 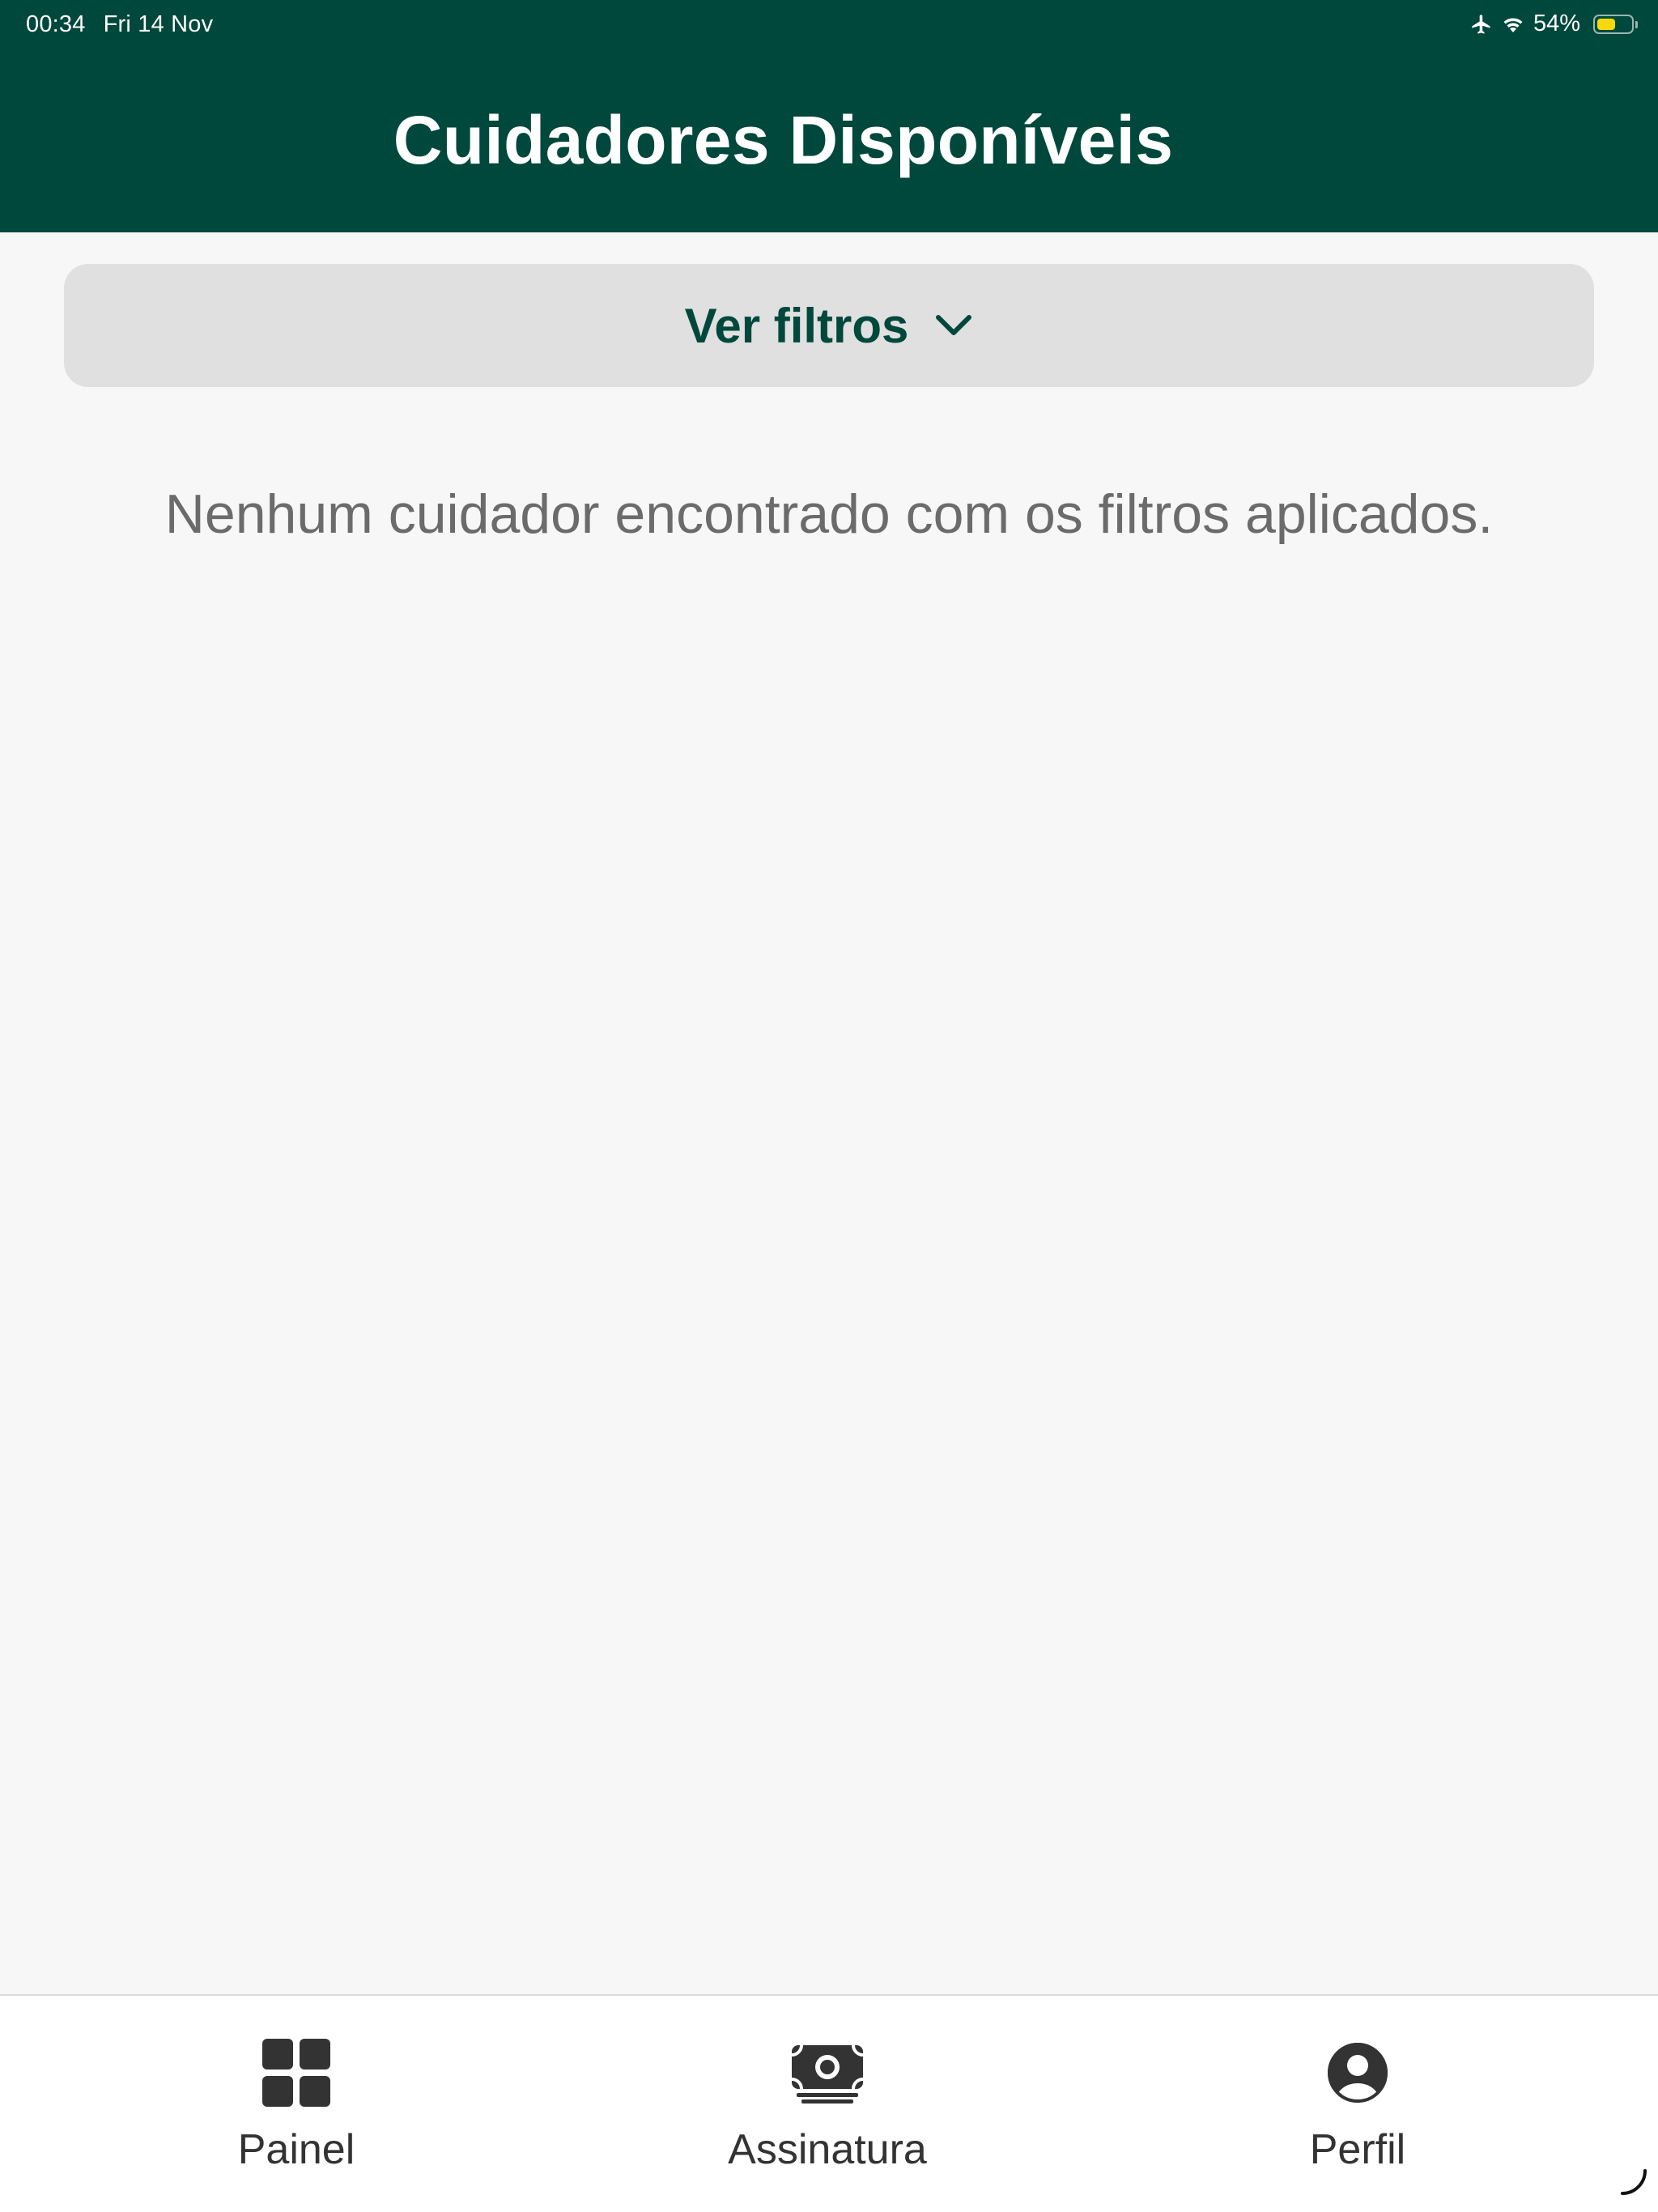 What do you see at coordinates (796, 326) in the screenshot?
I see `filter-toggle-label: Ver filtros` at bounding box center [796, 326].